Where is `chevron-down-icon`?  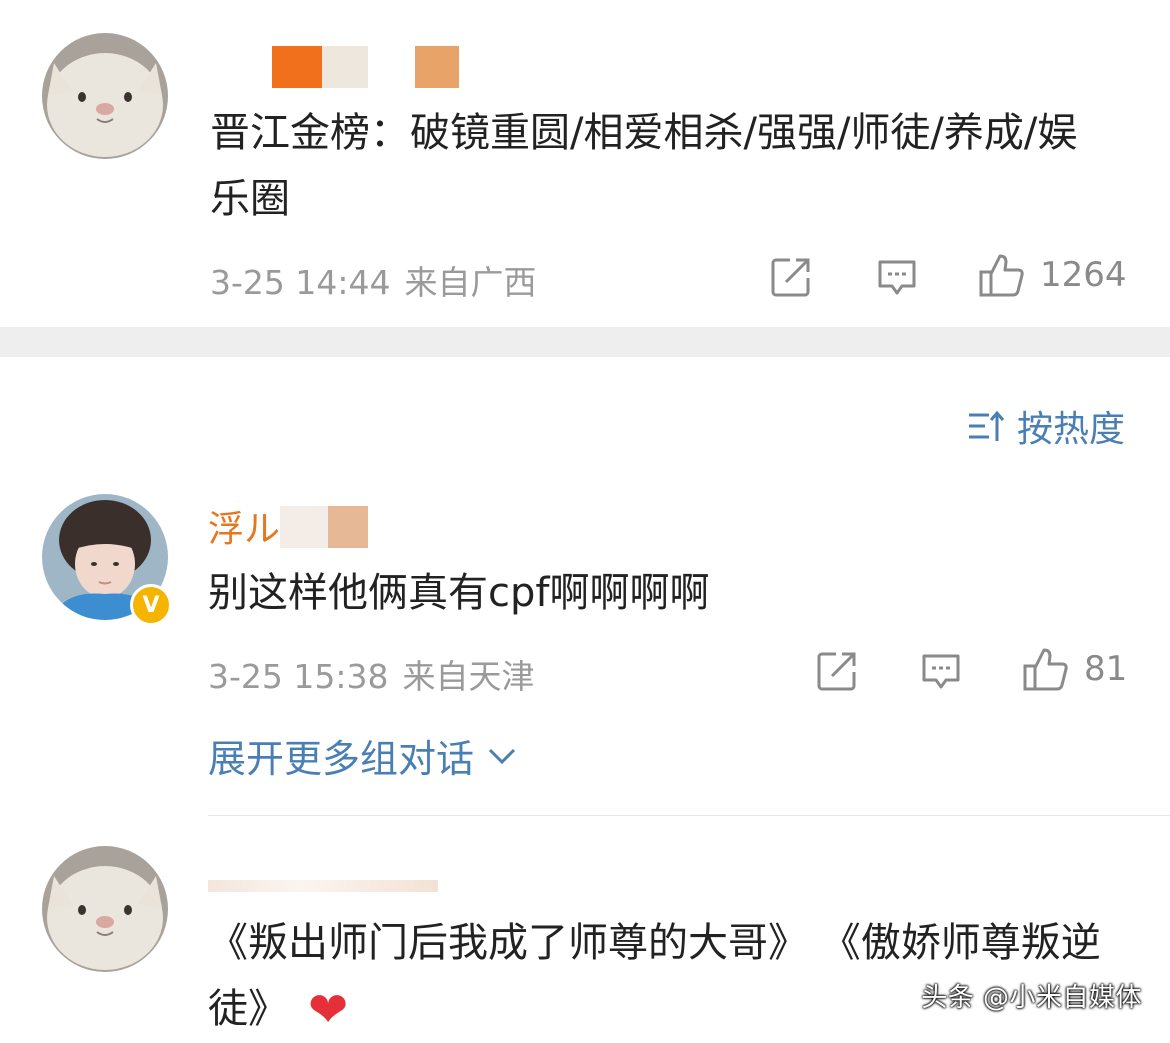 chevron-down-icon is located at coordinates (502, 756).